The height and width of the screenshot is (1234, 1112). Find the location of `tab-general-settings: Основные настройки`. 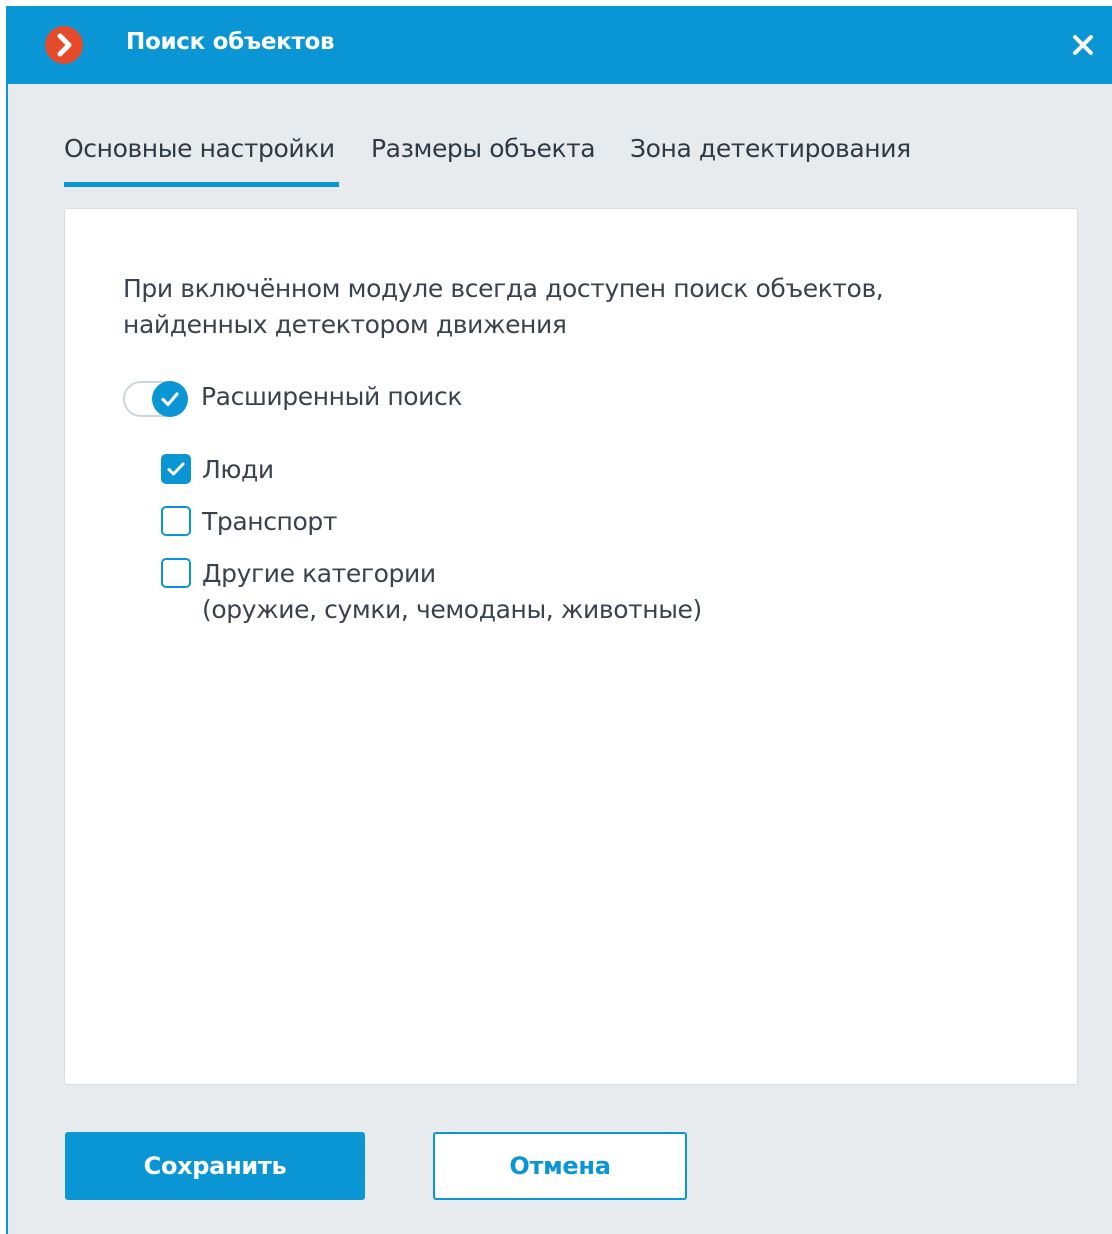

tab-general-settings: Основные настройки is located at coordinates (199, 148).